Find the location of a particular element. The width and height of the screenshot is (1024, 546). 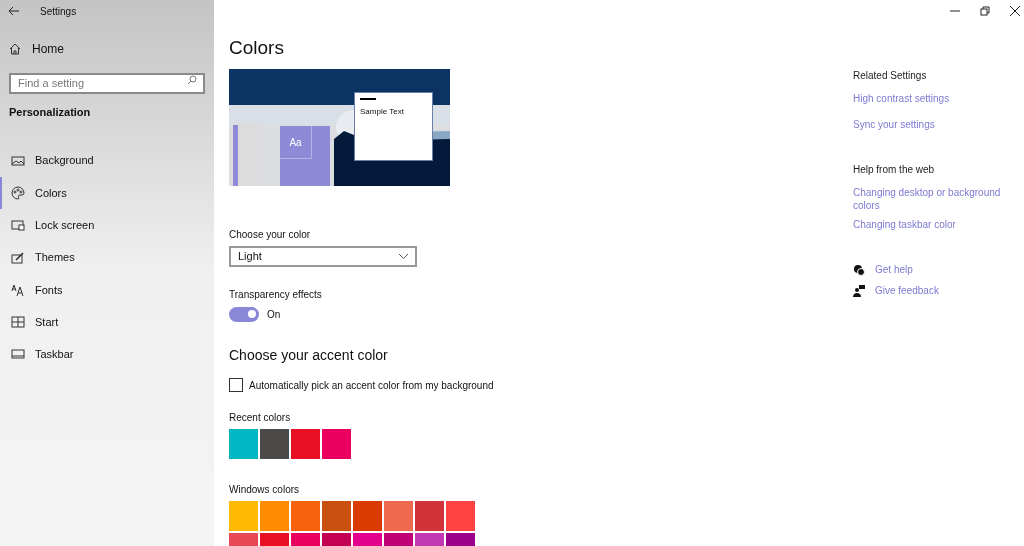

aside-heading: Help from the web is located at coordinates (894, 169).